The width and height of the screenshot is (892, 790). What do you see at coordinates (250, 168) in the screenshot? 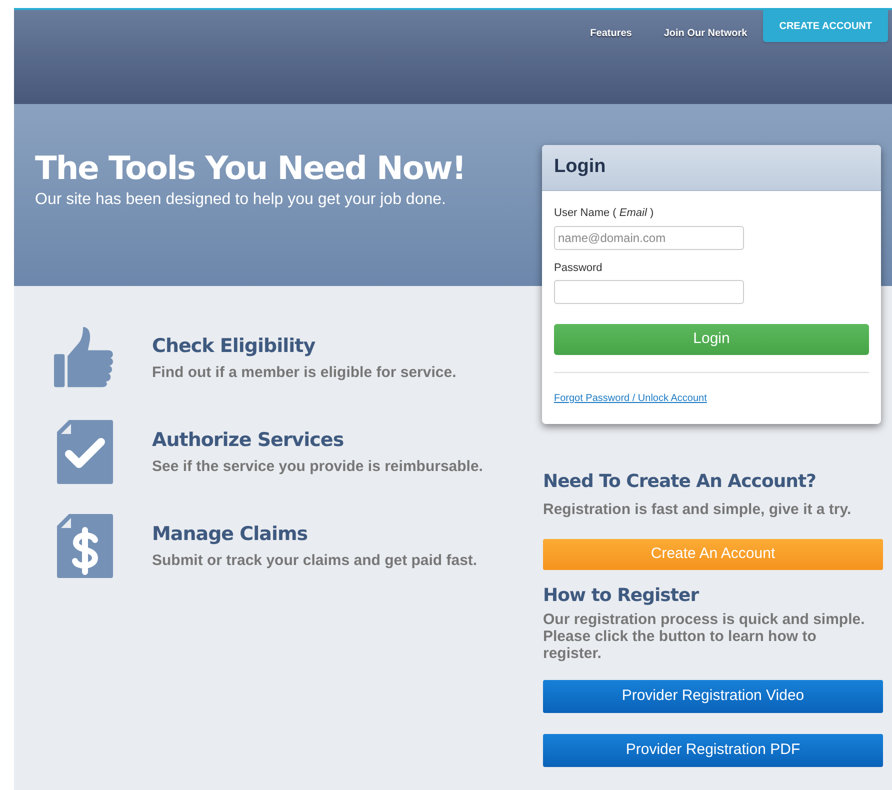
I see `hero-title: The Tools You Need Now!` at bounding box center [250, 168].